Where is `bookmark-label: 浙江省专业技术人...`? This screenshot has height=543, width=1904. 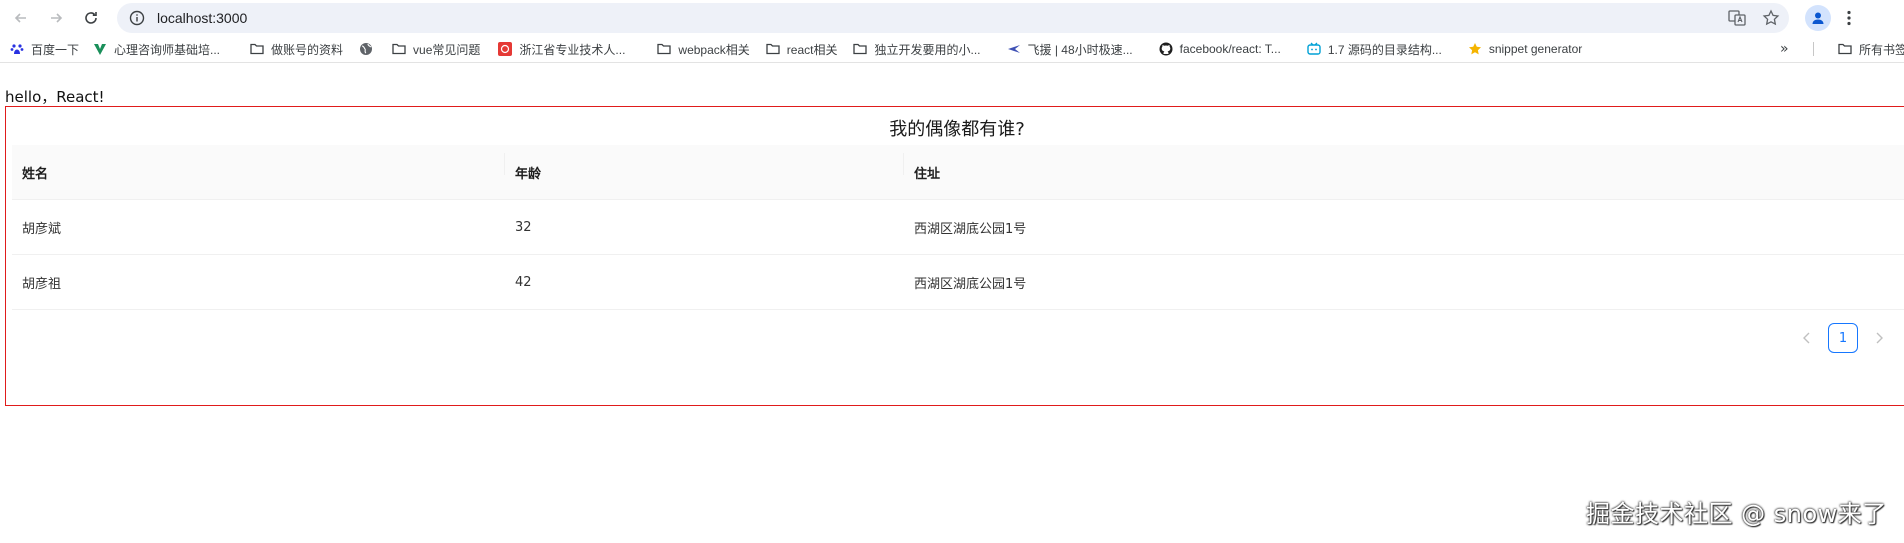 bookmark-label: 浙江省专业技术人... is located at coordinates (572, 49).